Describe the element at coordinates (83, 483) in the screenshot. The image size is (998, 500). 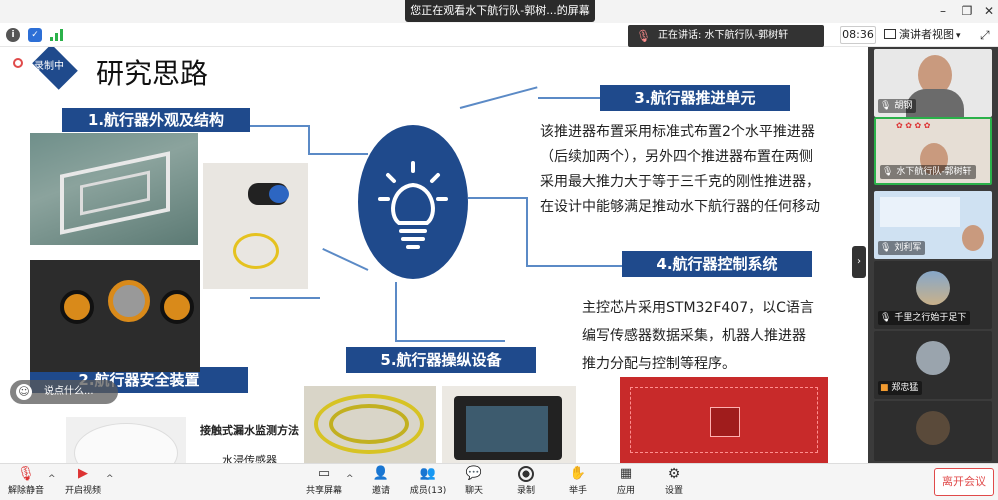
I see `start-video-button: ▶ 开启视频` at that location.